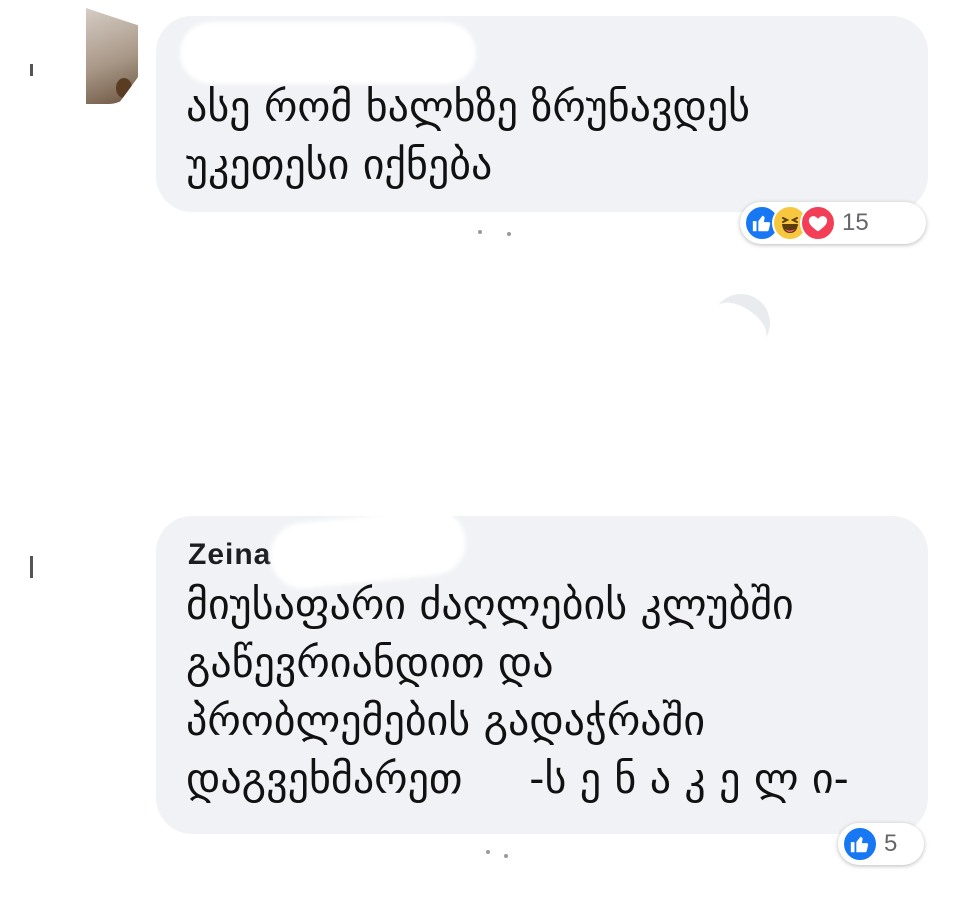 This screenshot has height=910, width=960. I want to click on author-name: Zeina, so click(229, 555).